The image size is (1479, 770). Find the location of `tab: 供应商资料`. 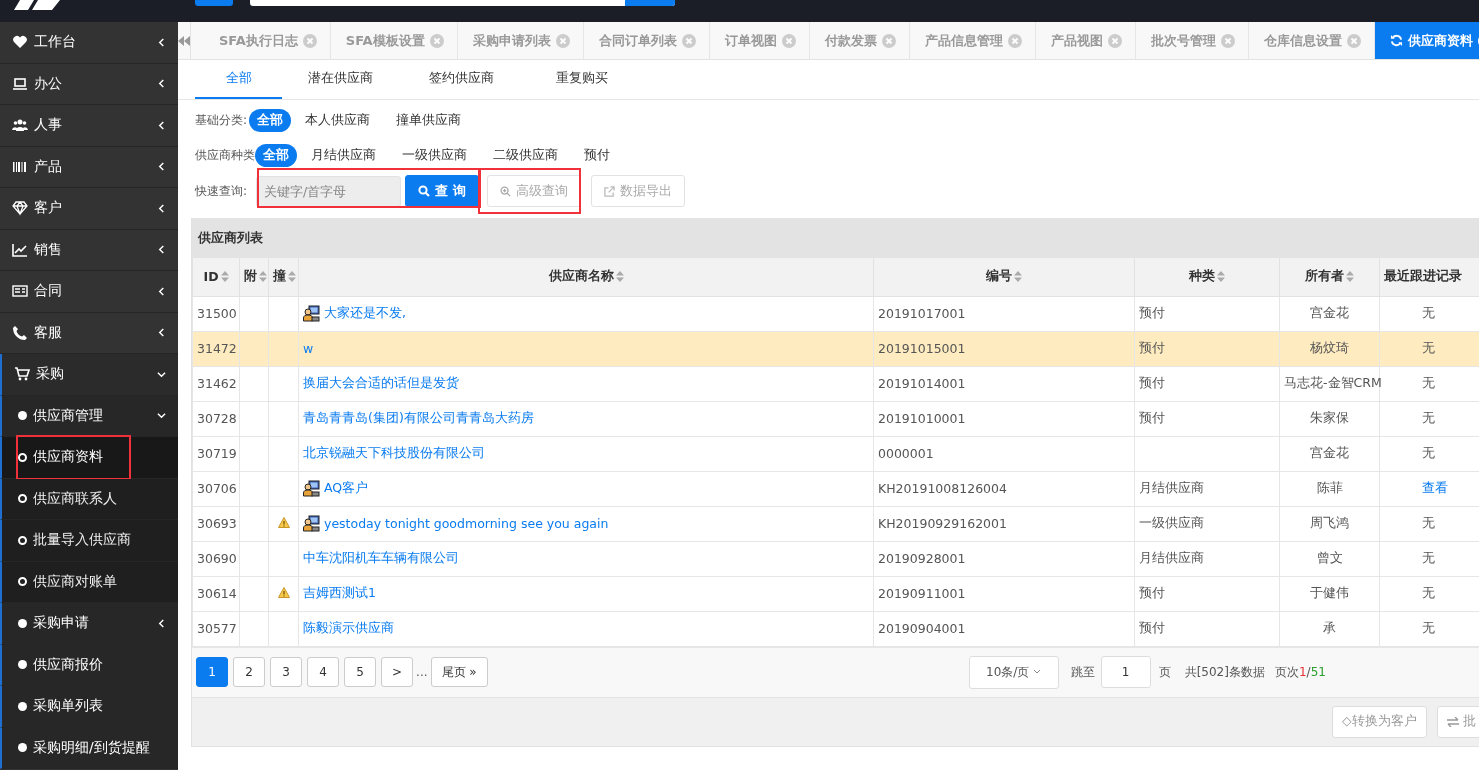

tab: 供应商资料 is located at coordinates (1426, 40).